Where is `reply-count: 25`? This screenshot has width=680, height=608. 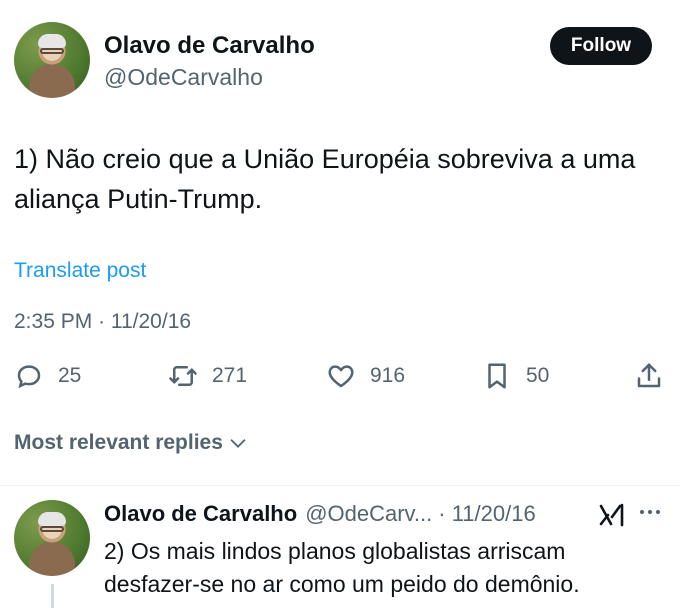
reply-count: 25 is located at coordinates (70, 375).